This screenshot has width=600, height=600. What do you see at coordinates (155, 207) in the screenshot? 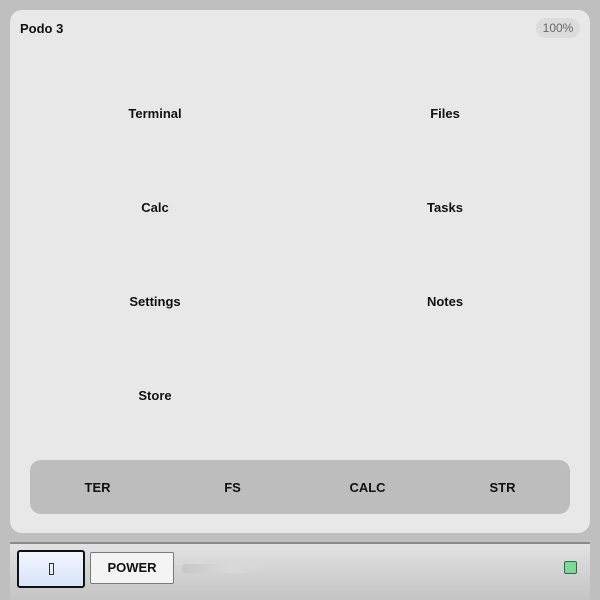
I see `app-calc: Calc` at bounding box center [155, 207].